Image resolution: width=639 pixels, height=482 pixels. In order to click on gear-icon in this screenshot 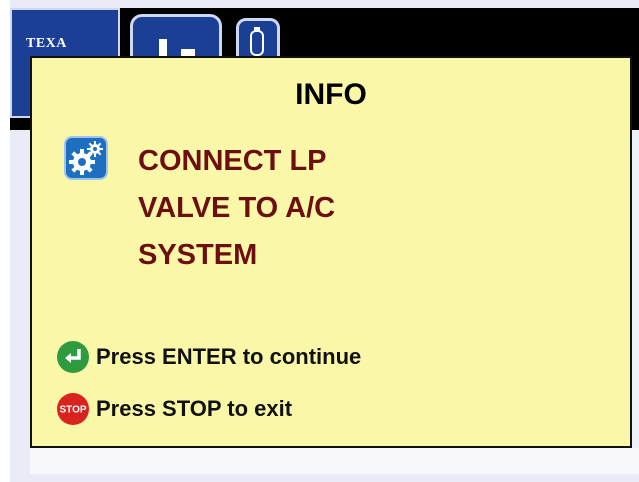, I will do `click(86, 158)`.